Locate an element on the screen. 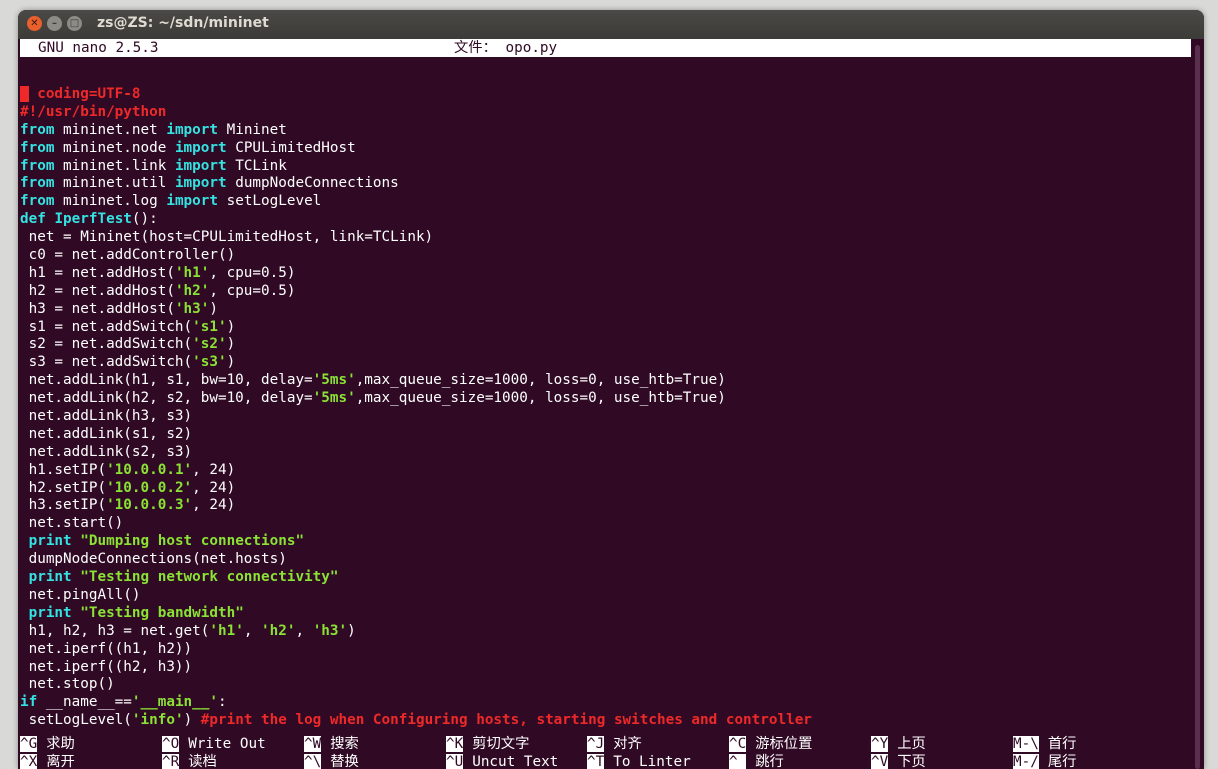  code-token: Mininet is located at coordinates (252, 129).